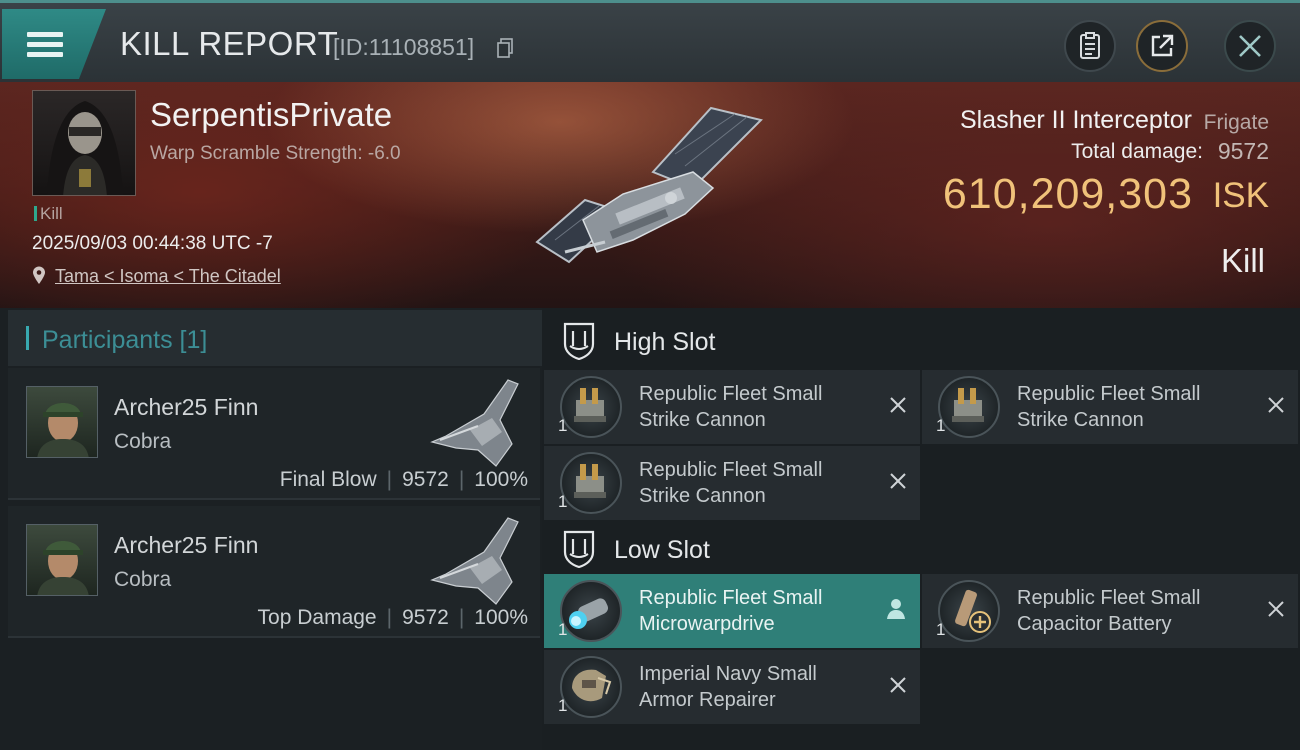 Image resolution: width=1300 pixels, height=750 pixels. What do you see at coordinates (921, 549) in the screenshot?
I see `low-slot-header: Low Slot` at bounding box center [921, 549].